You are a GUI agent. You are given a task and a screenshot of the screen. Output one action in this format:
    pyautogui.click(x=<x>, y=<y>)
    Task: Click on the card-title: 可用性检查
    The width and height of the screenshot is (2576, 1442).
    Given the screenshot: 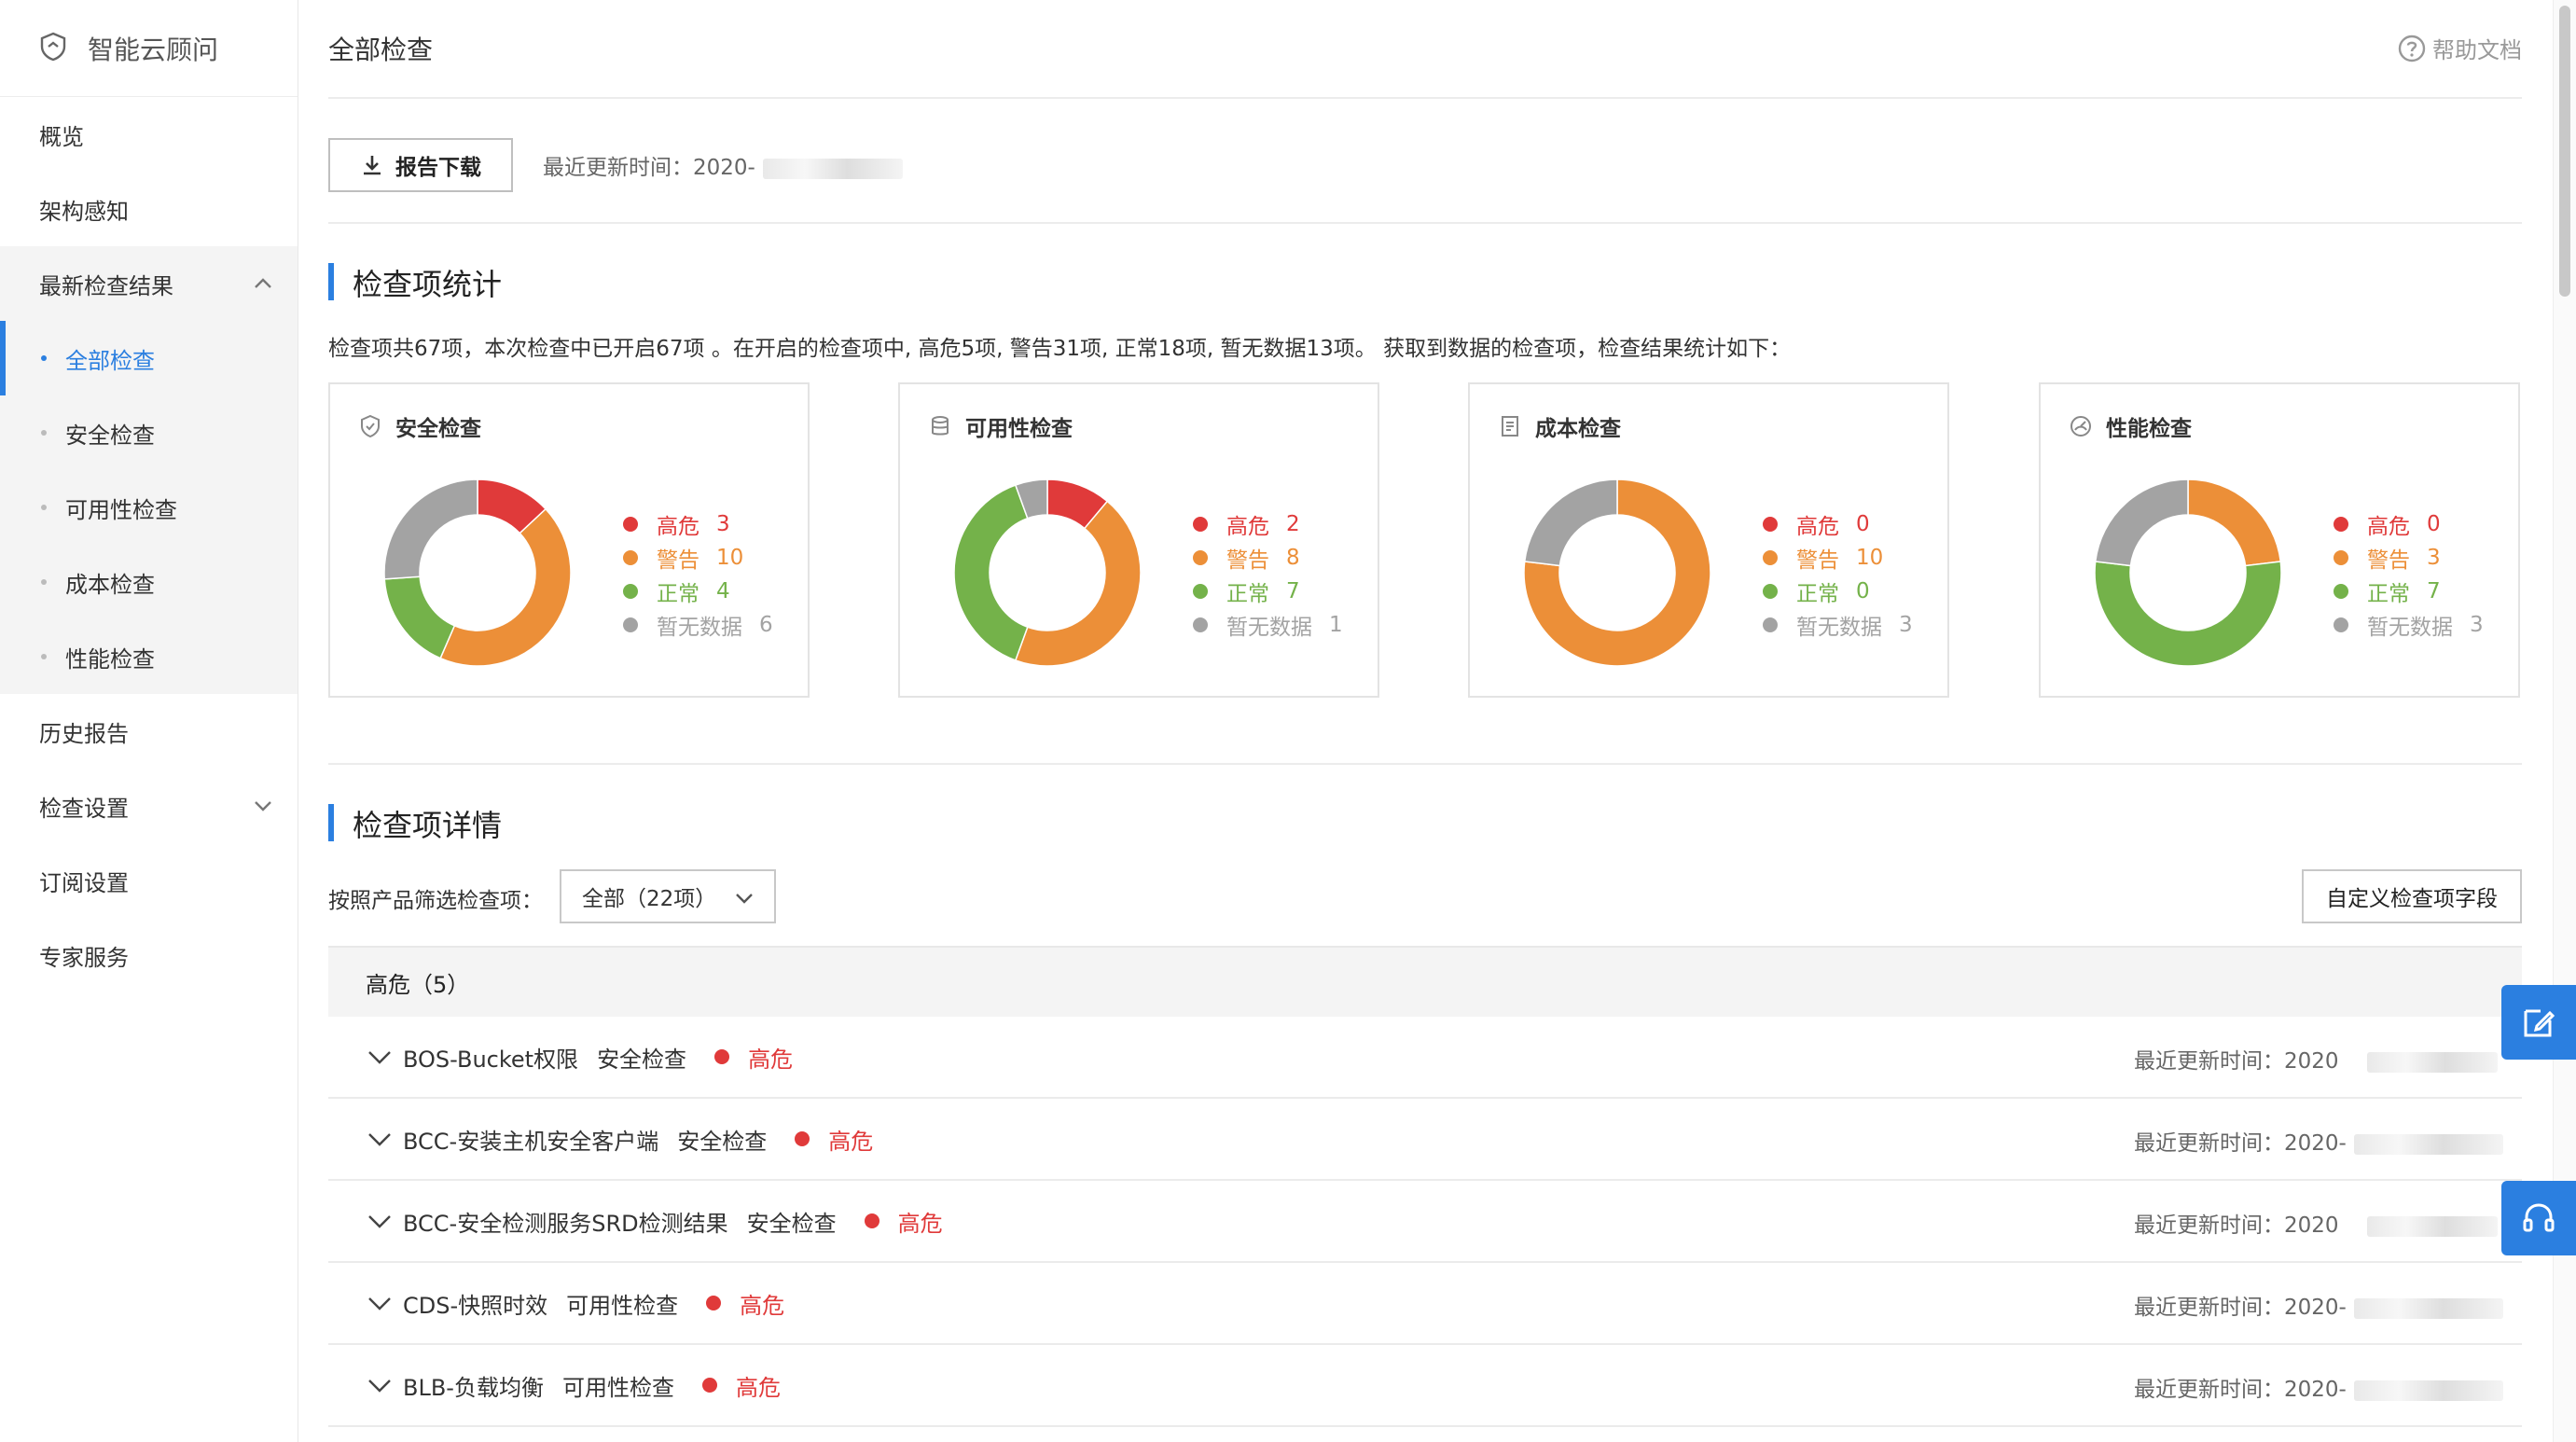 What is the action you would take?
    pyautogui.click(x=1000, y=426)
    